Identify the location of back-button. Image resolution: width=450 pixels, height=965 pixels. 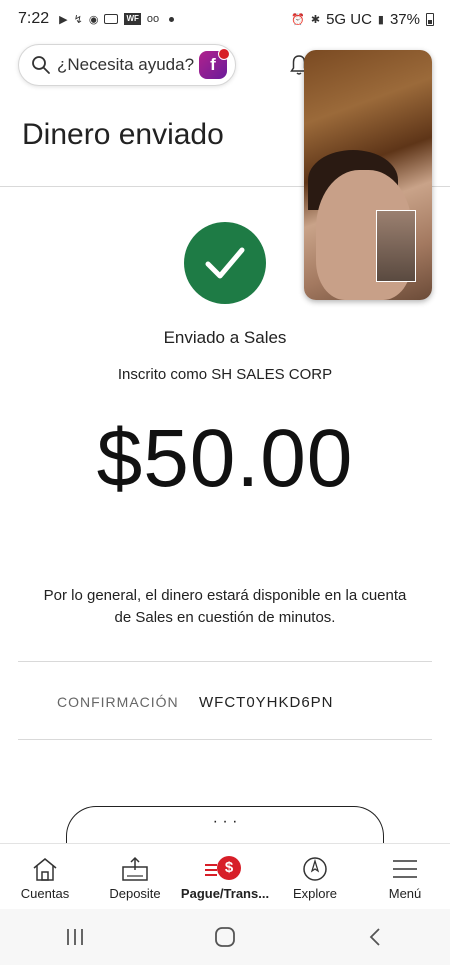
(375, 937).